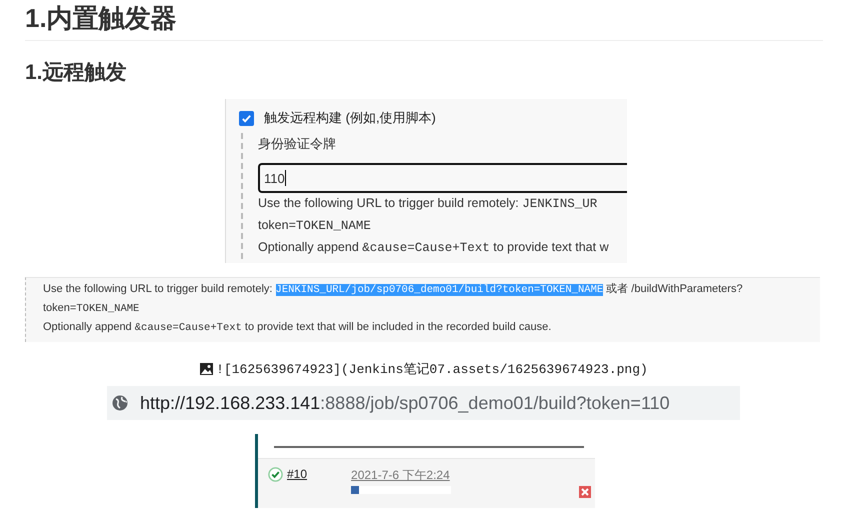 This screenshot has height=530, width=845. What do you see at coordinates (401, 475) in the screenshot?
I see `build-time-link: 2021-7-6 下午2:24` at bounding box center [401, 475].